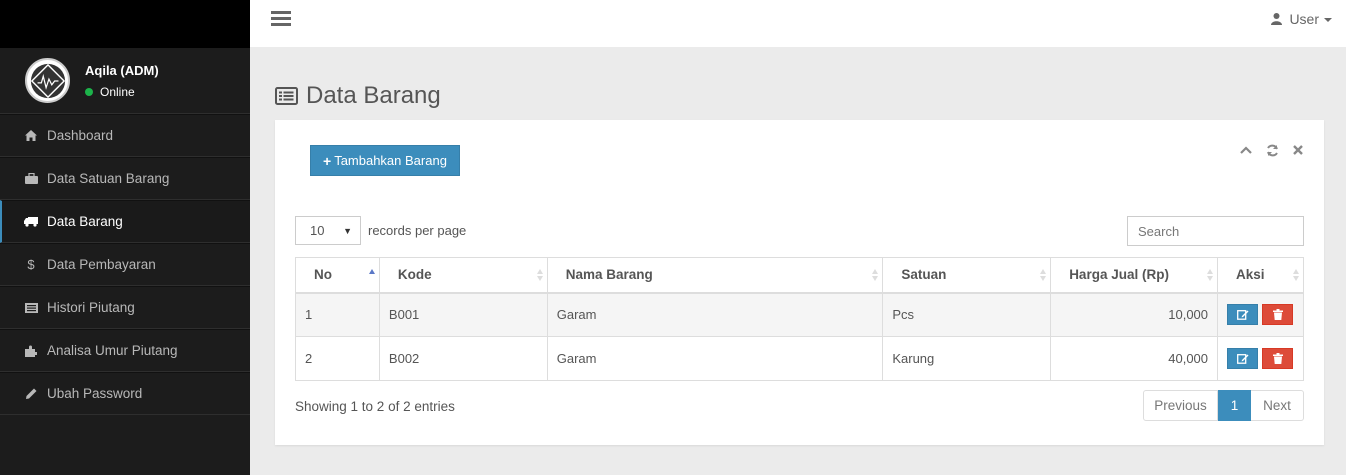  Describe the element at coordinates (85, 221) in the screenshot. I see `sidebar-item-label: Data Barang` at that location.